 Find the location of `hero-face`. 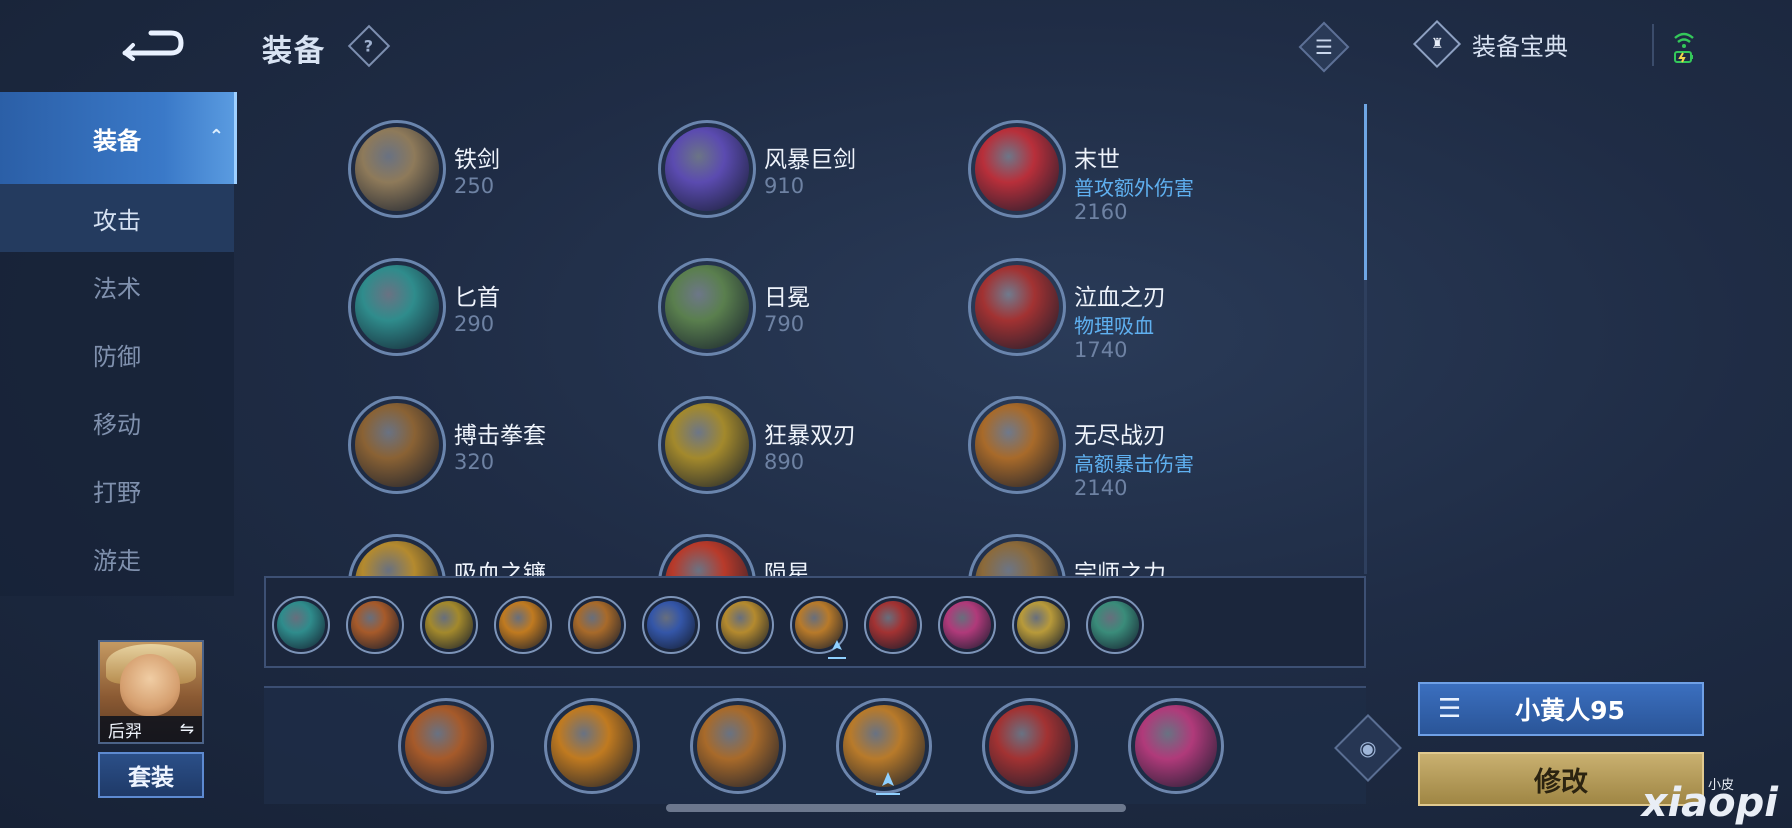

hero-face is located at coordinates (150, 685).